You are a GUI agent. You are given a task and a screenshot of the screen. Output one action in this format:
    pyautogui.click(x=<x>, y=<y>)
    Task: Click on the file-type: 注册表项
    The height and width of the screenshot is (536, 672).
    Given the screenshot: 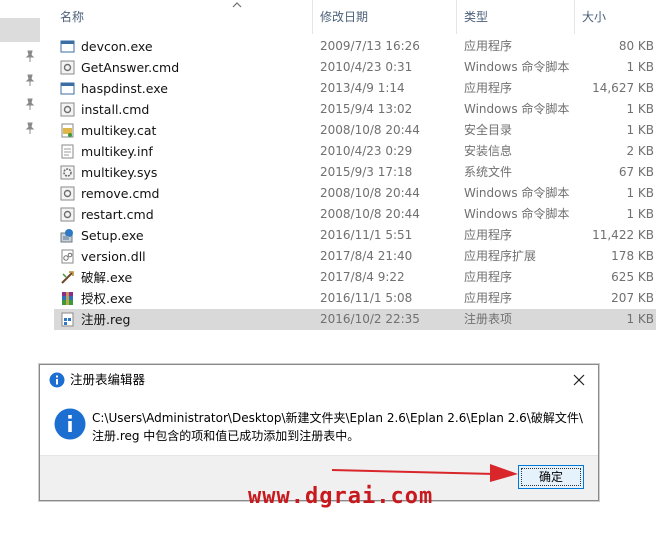 What is the action you would take?
    pyautogui.click(x=488, y=319)
    